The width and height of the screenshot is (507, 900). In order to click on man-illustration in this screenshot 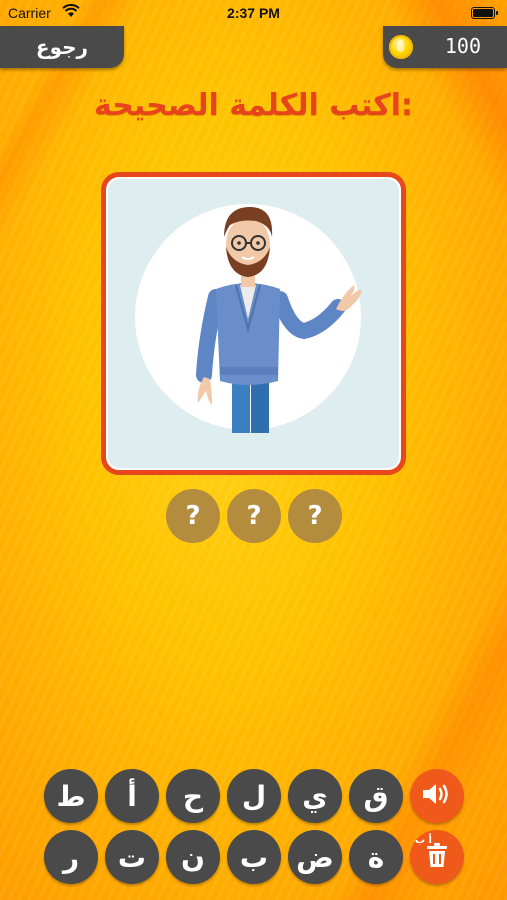, I will do `click(248, 318)`.